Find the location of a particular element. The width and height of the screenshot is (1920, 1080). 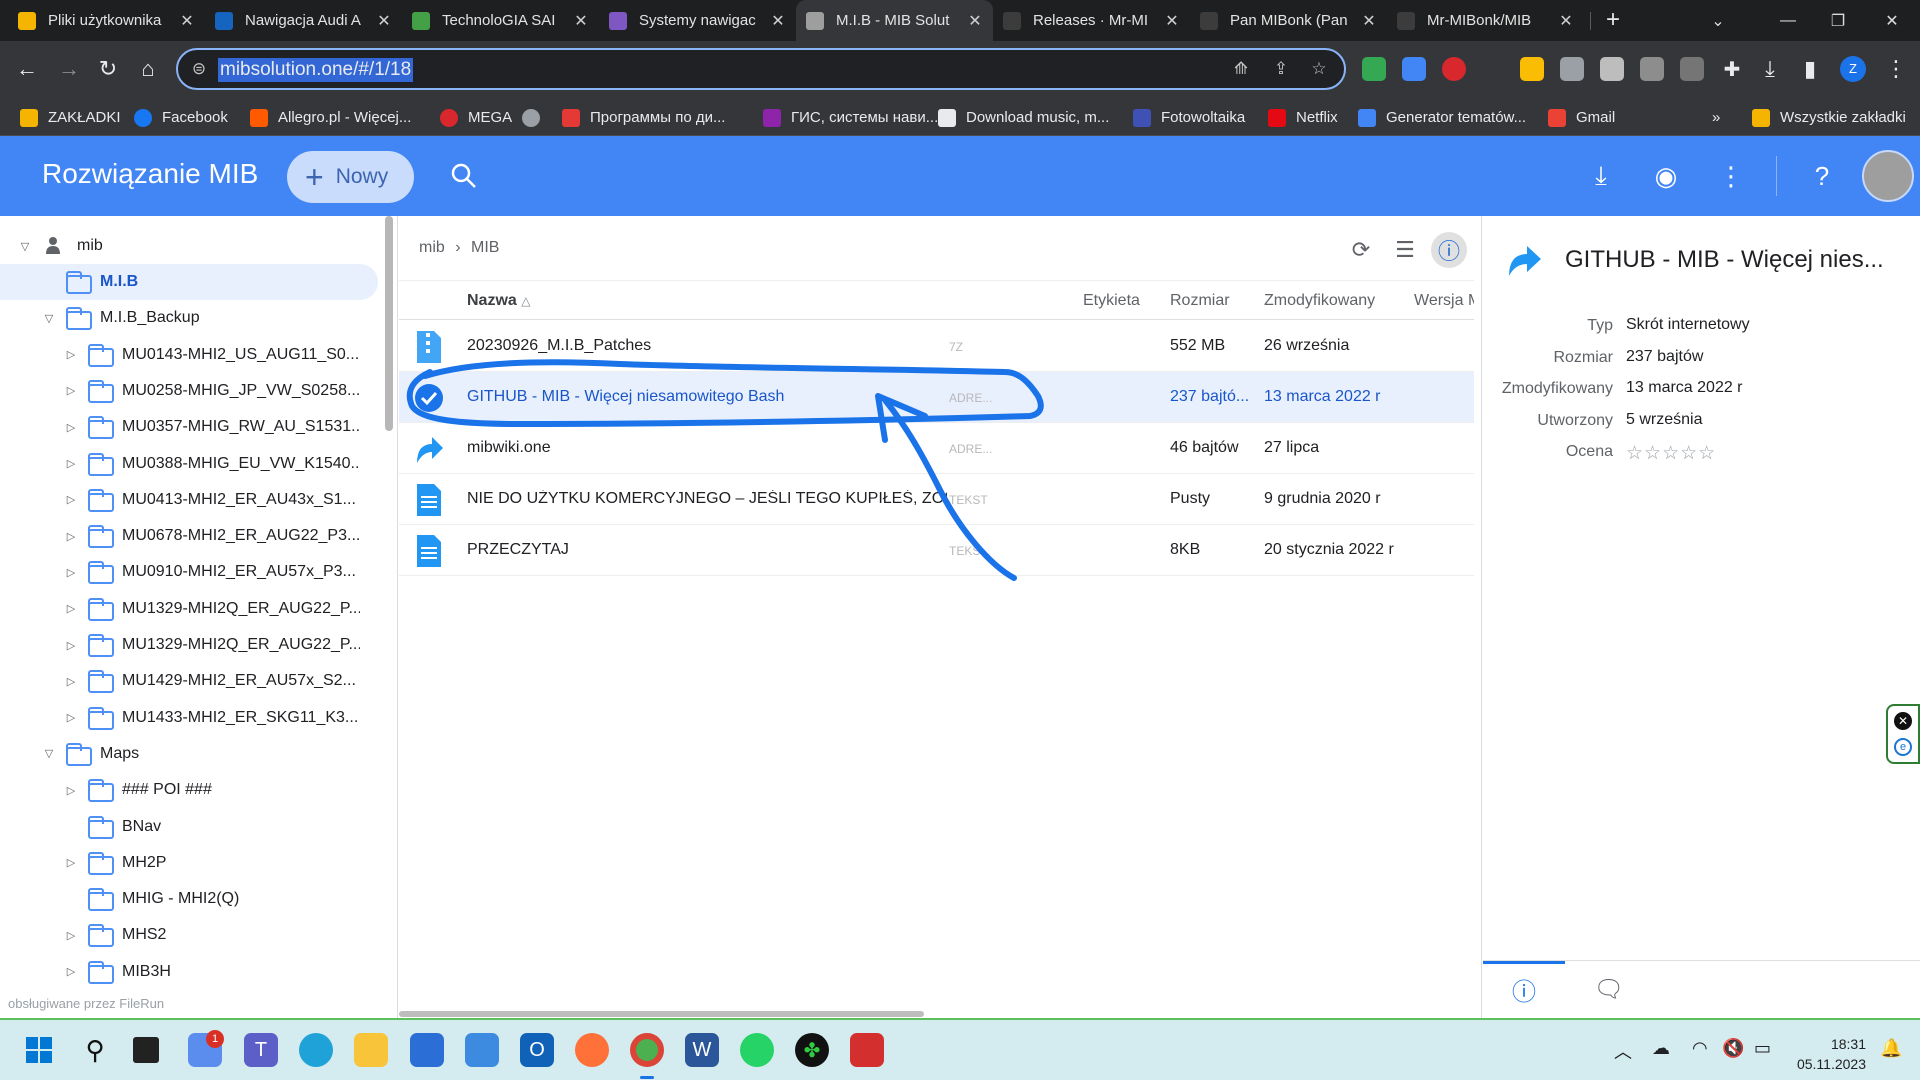

site-info-icon: ⊜ is located at coordinates (199, 70).